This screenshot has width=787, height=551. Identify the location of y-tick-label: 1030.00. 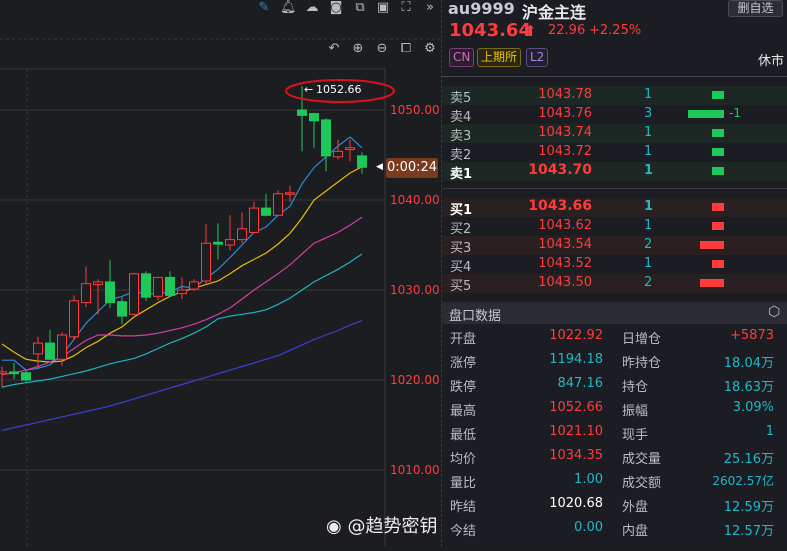
(415, 290).